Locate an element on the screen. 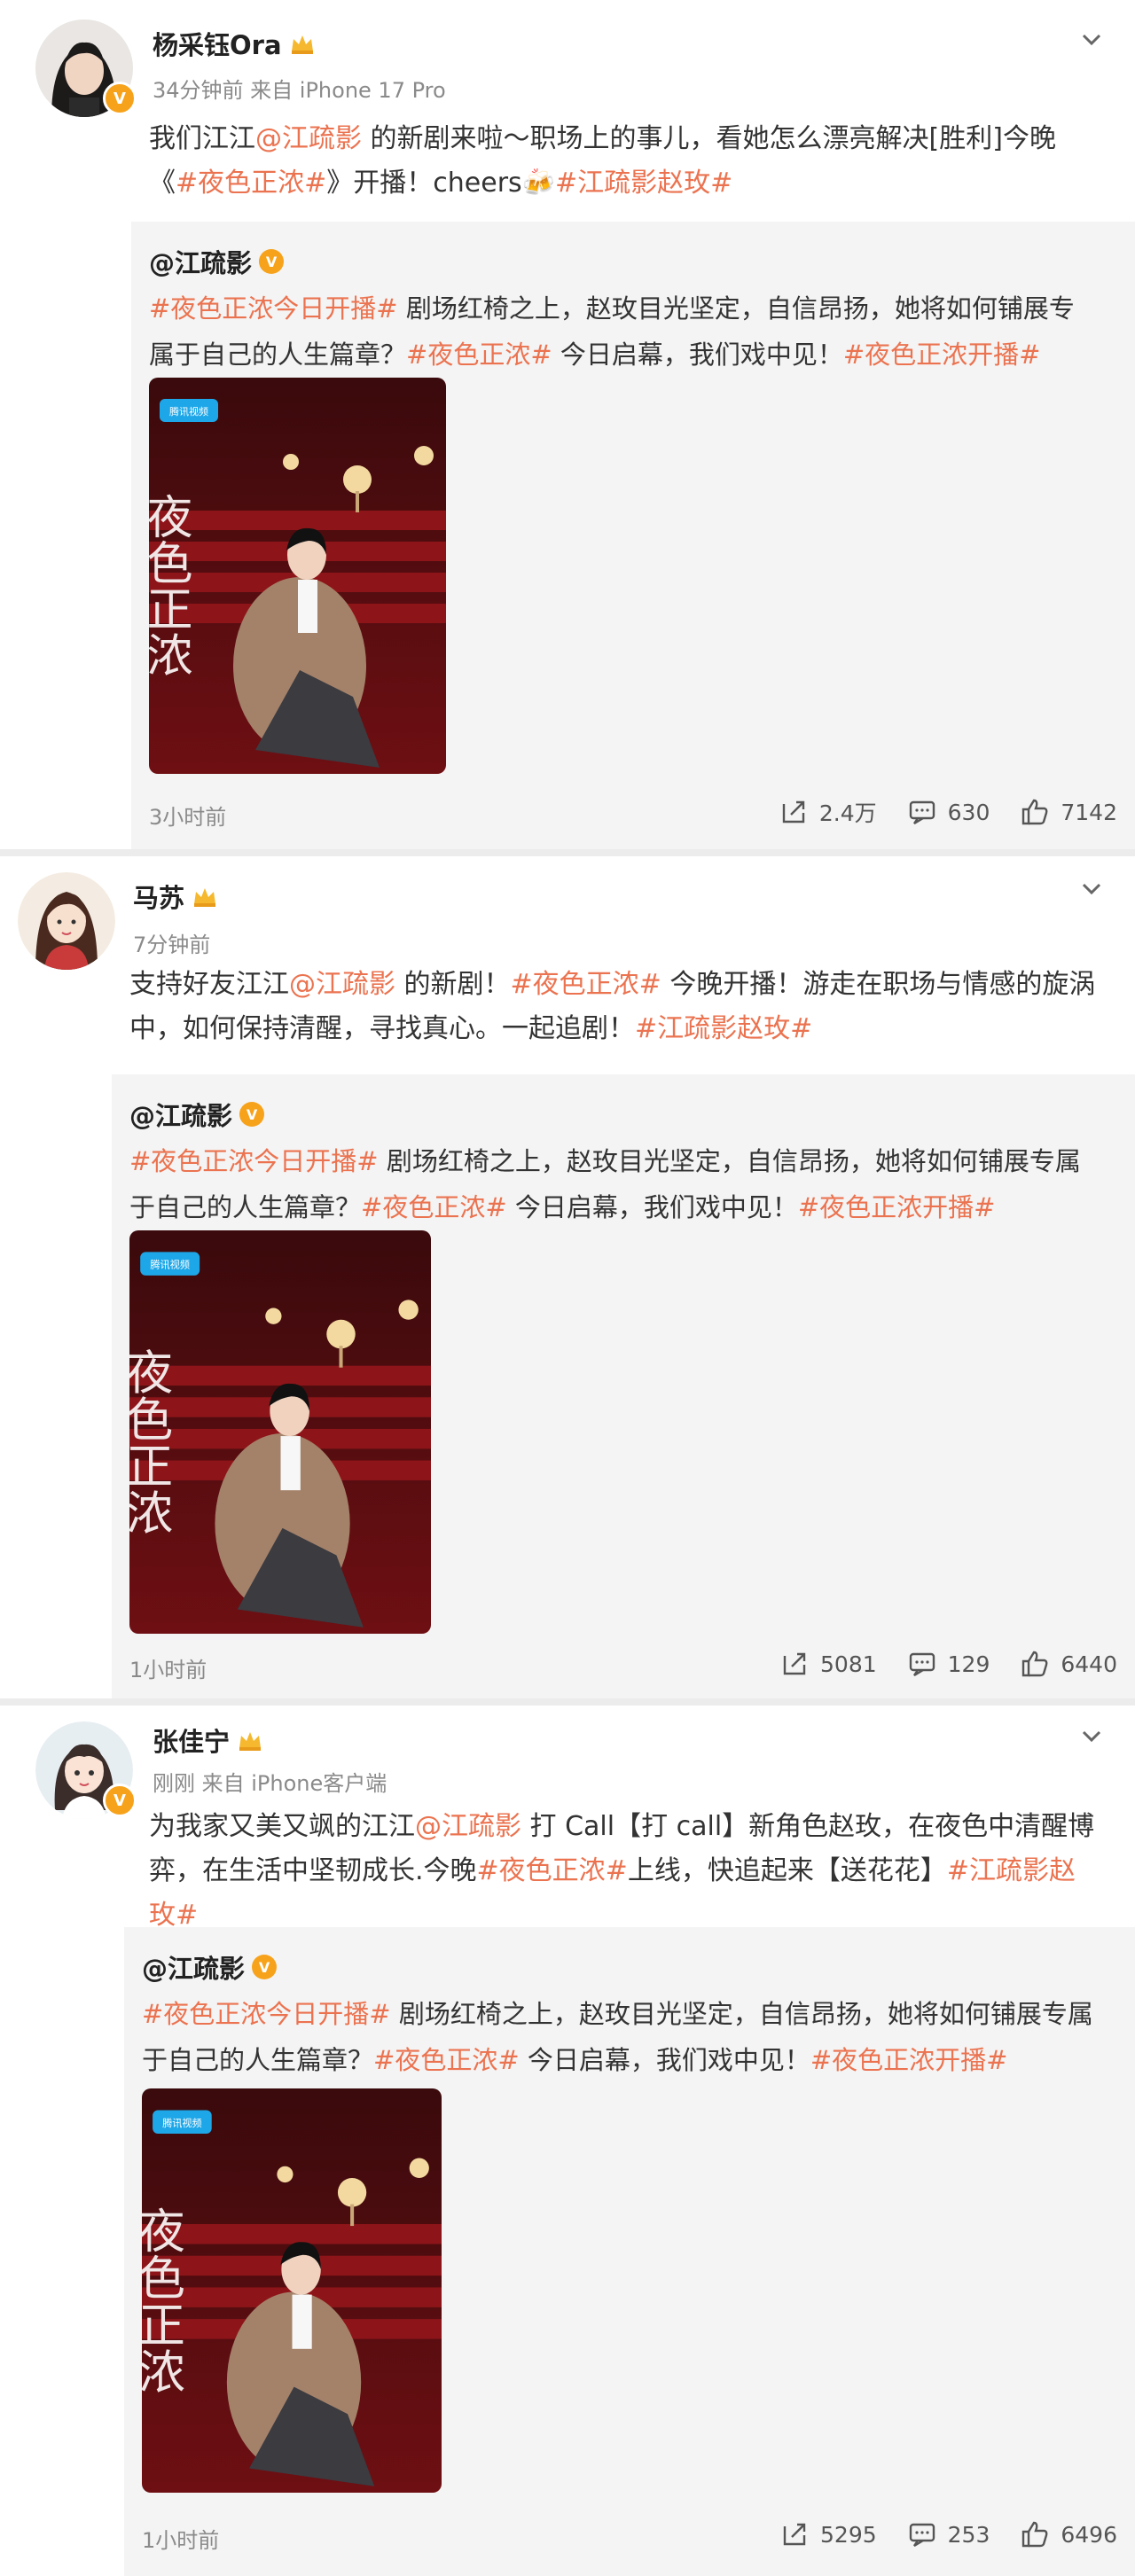  author-name: 杨采钰Ora is located at coordinates (235, 43).